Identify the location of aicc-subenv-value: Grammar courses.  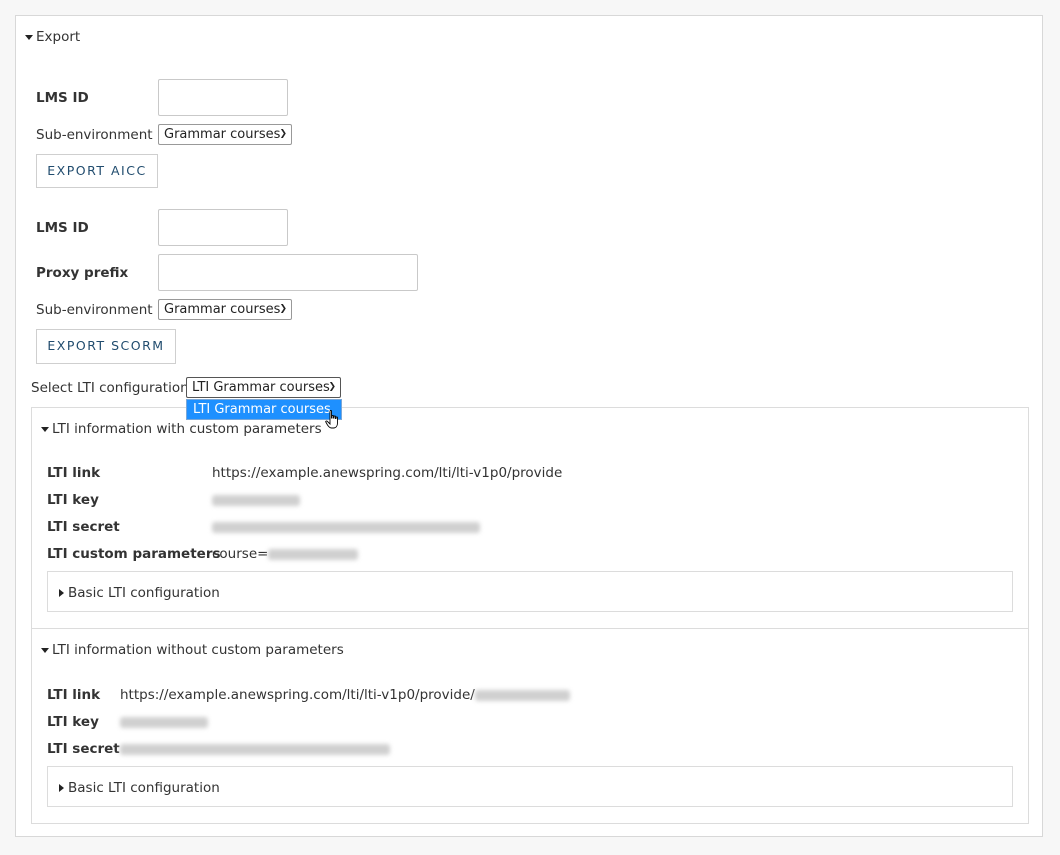
(222, 134).